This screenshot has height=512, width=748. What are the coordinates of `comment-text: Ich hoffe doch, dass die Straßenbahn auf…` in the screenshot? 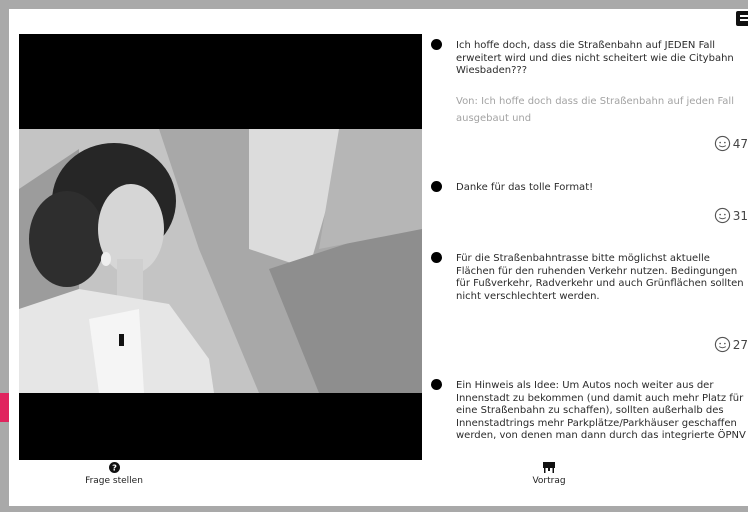 It's located at (595, 58).